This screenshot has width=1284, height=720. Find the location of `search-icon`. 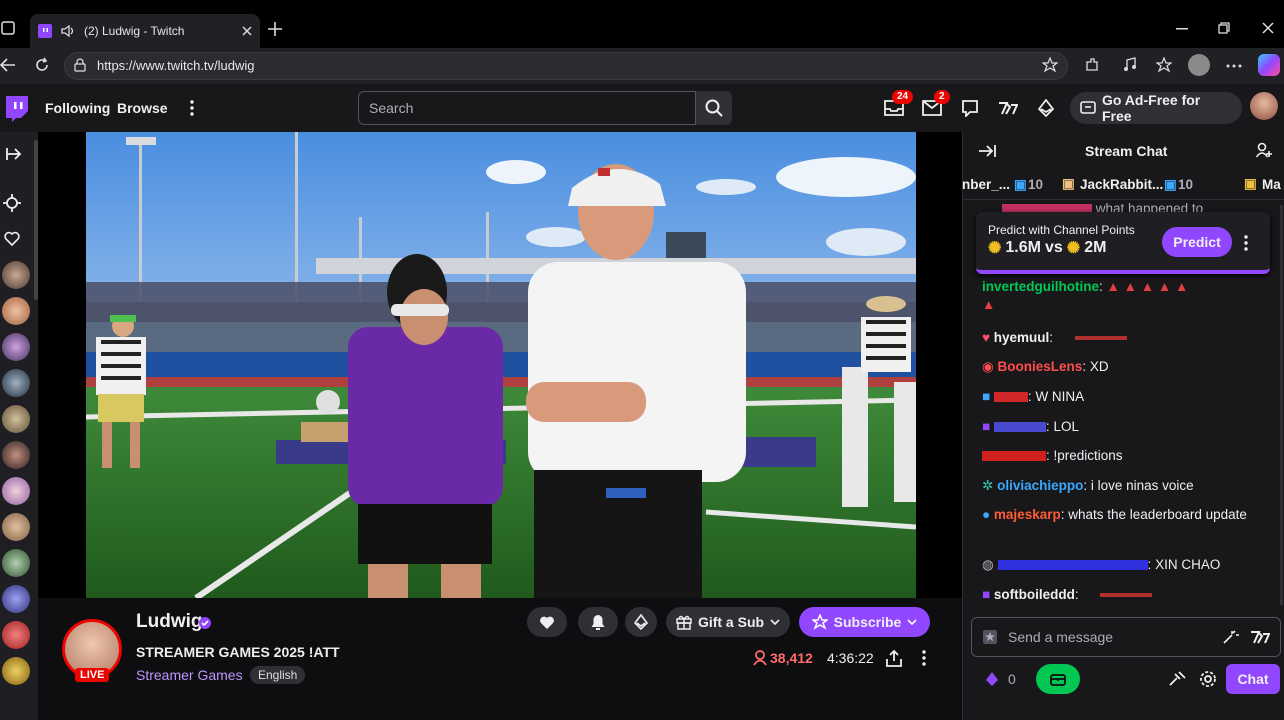

search-icon is located at coordinates (714, 108).